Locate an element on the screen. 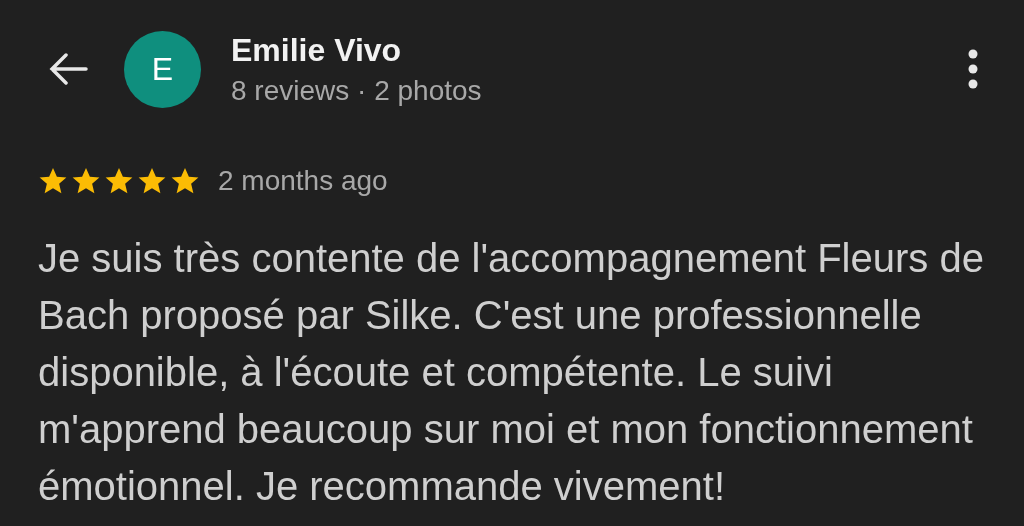 This screenshot has width=1024, height=526. reviewer-name: Emilie Vivo is located at coordinates (317, 50).